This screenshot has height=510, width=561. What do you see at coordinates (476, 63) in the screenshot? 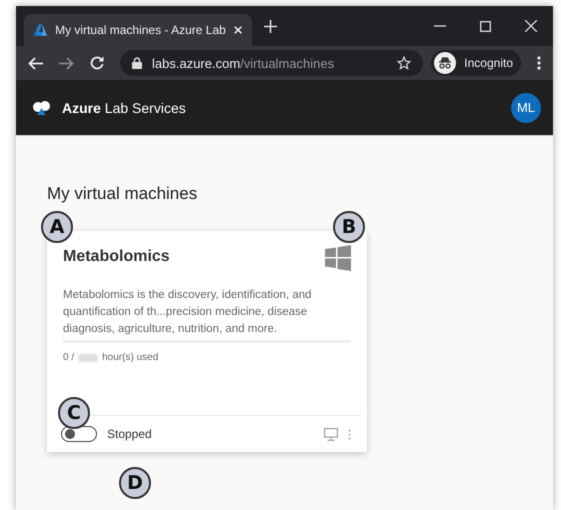
I see `incognito-button: Incognito` at bounding box center [476, 63].